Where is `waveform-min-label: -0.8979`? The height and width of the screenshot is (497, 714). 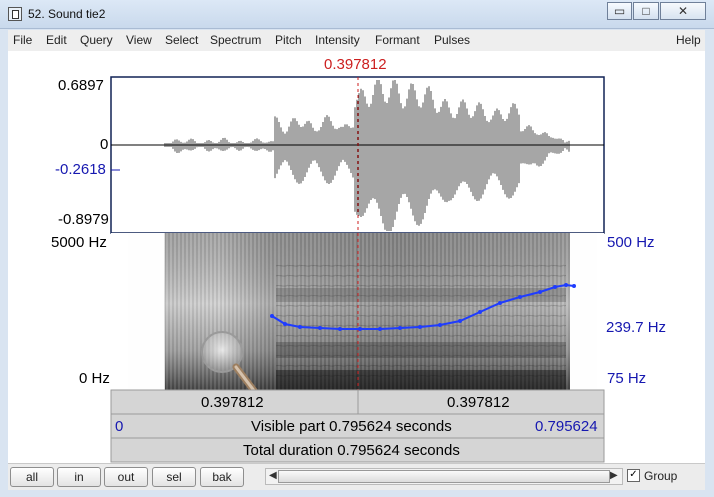
waveform-min-label: -0.8979 is located at coordinates (83, 219).